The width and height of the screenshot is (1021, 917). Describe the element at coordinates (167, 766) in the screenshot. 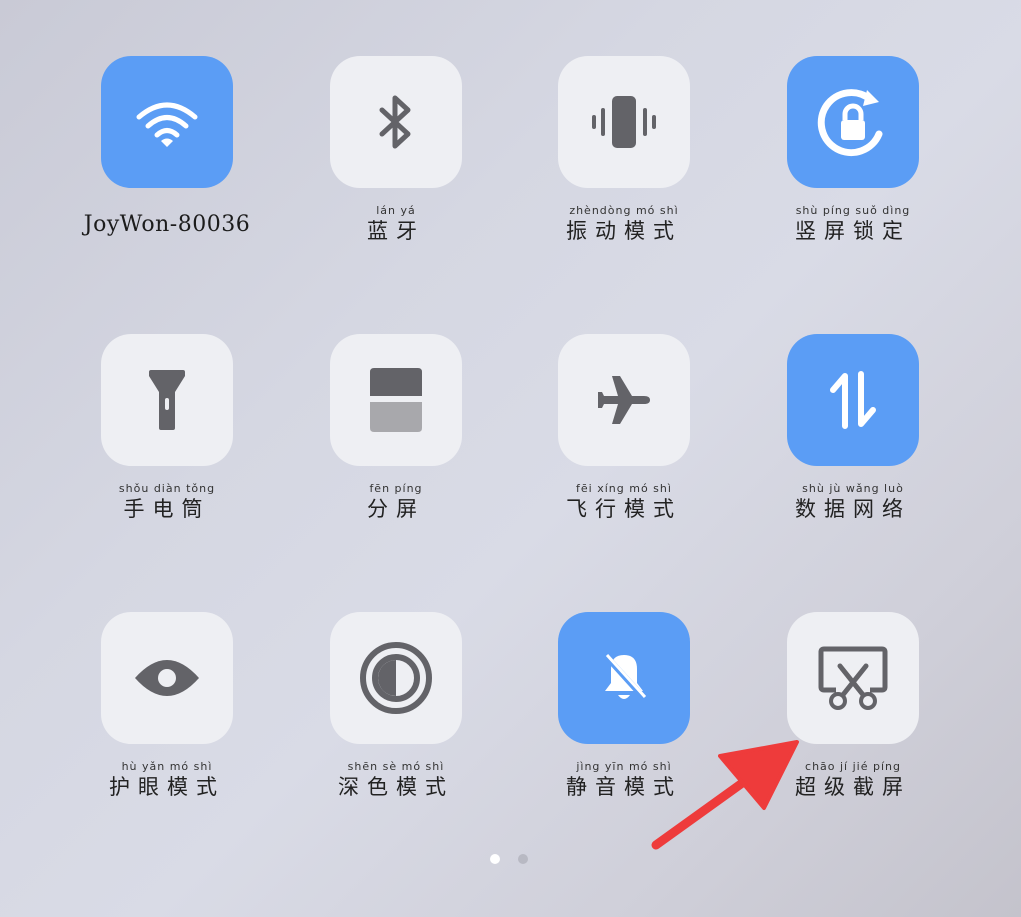

I see `eye-care-pinyin: hù yǎn mó shì` at that location.